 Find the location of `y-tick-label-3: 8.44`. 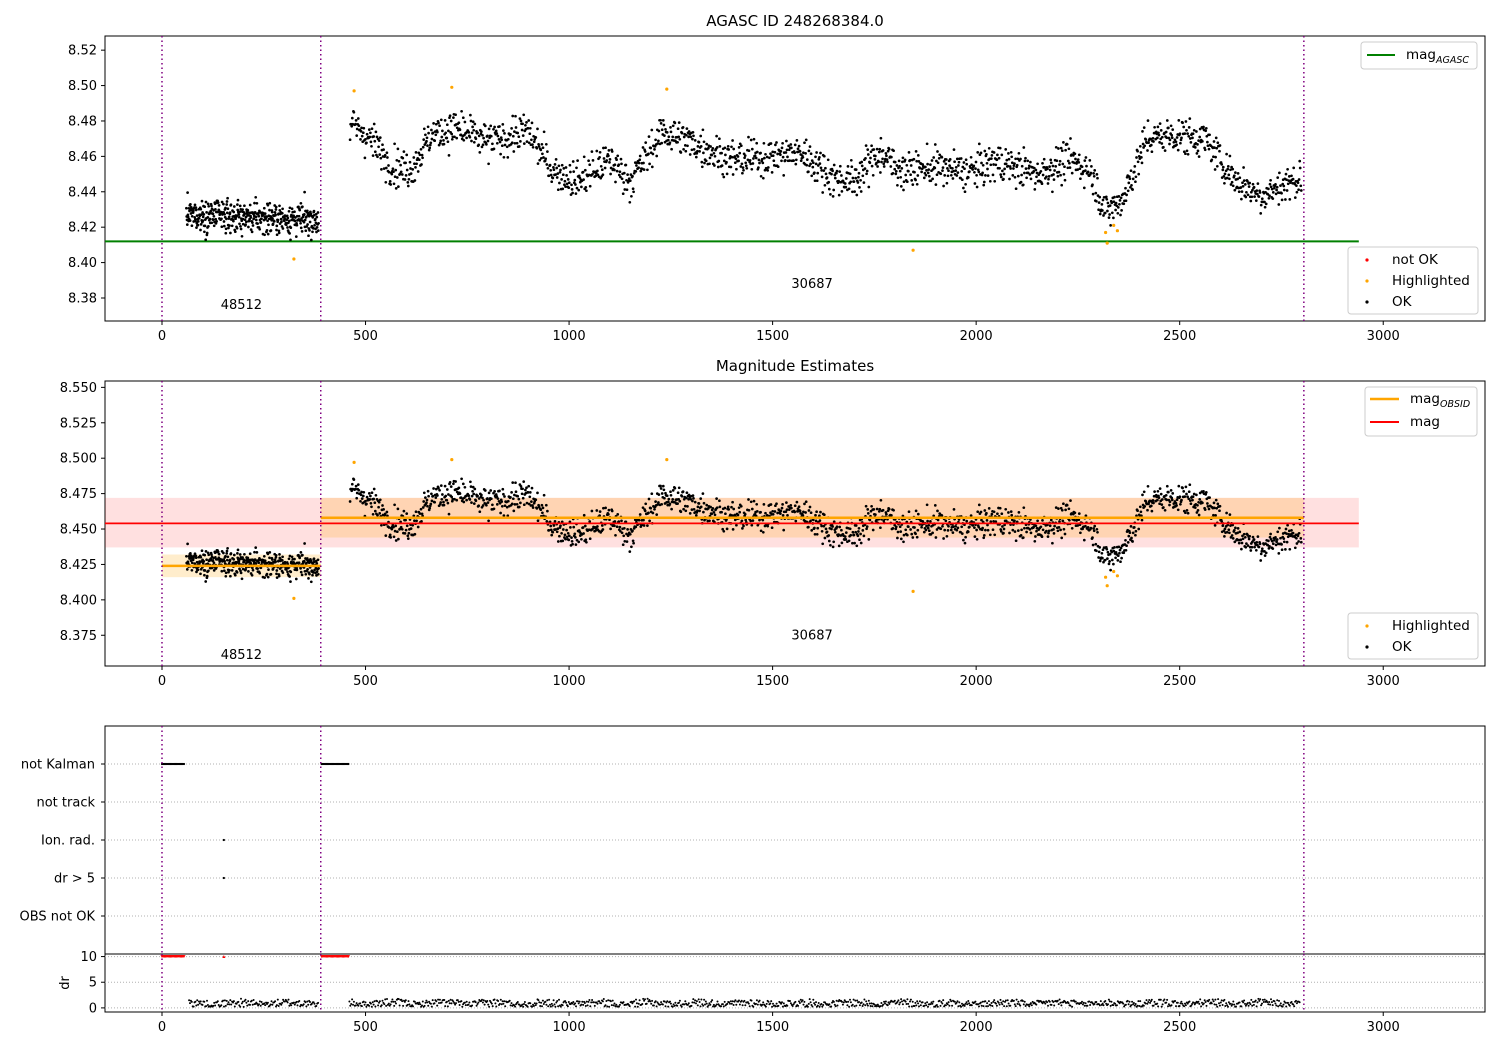

y-tick-label-3: 8.44 is located at coordinates (82, 192).